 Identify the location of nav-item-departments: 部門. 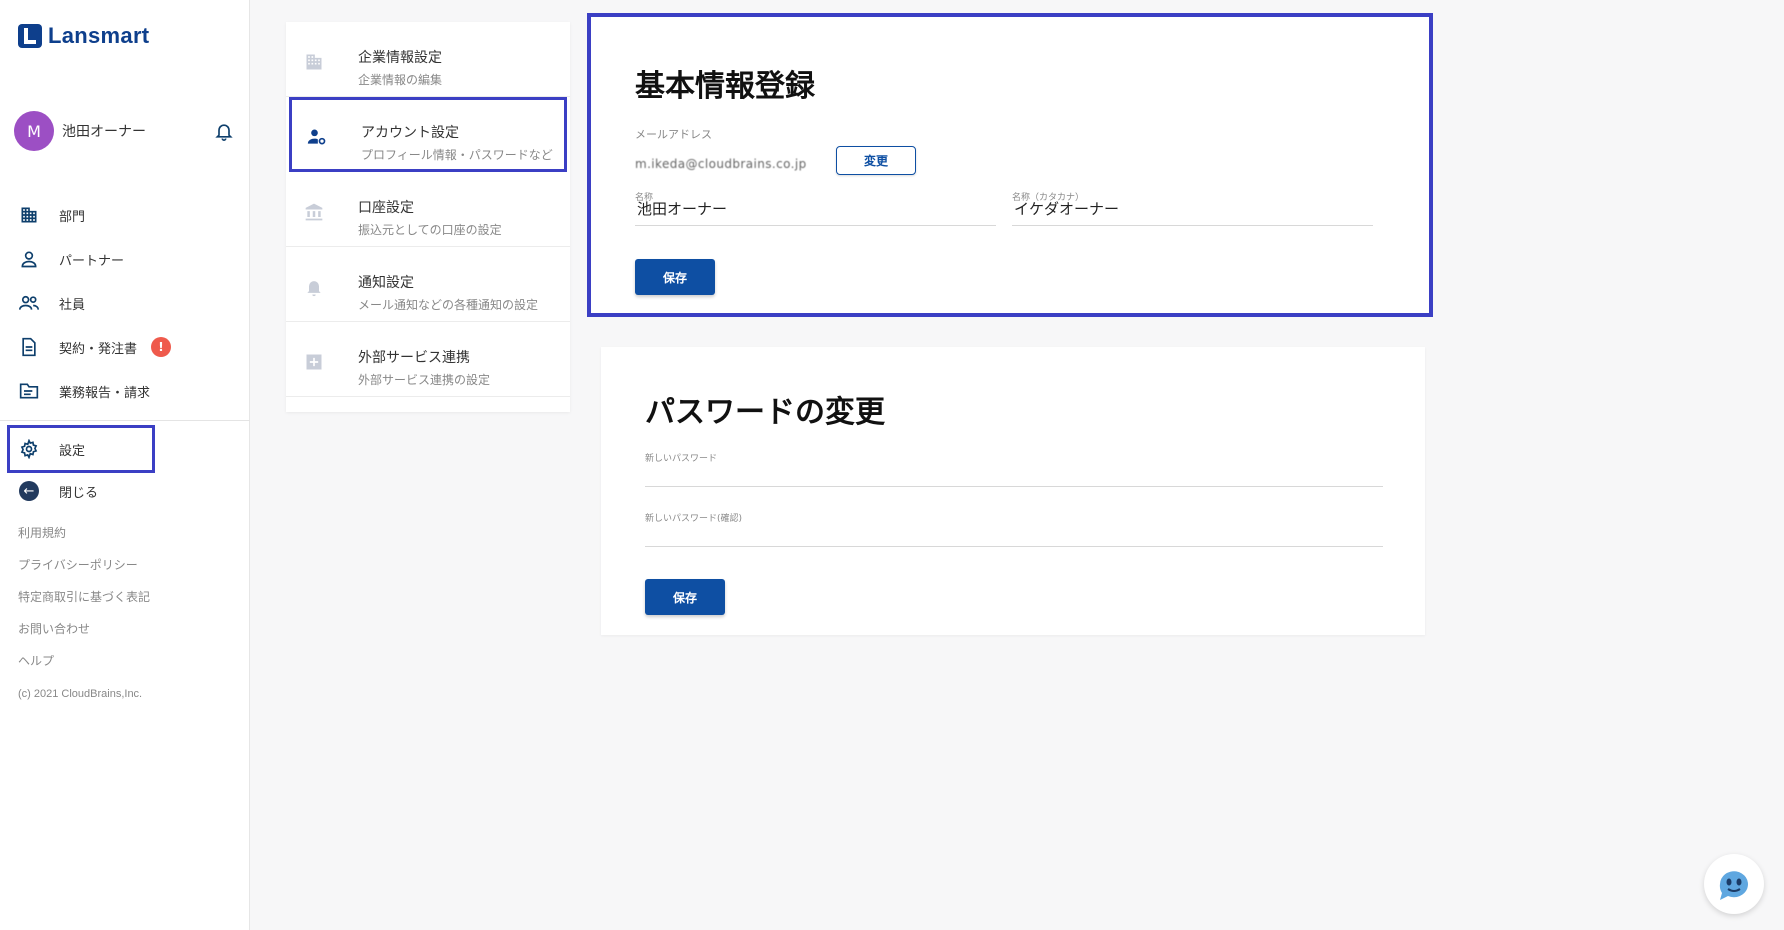
(125, 215).